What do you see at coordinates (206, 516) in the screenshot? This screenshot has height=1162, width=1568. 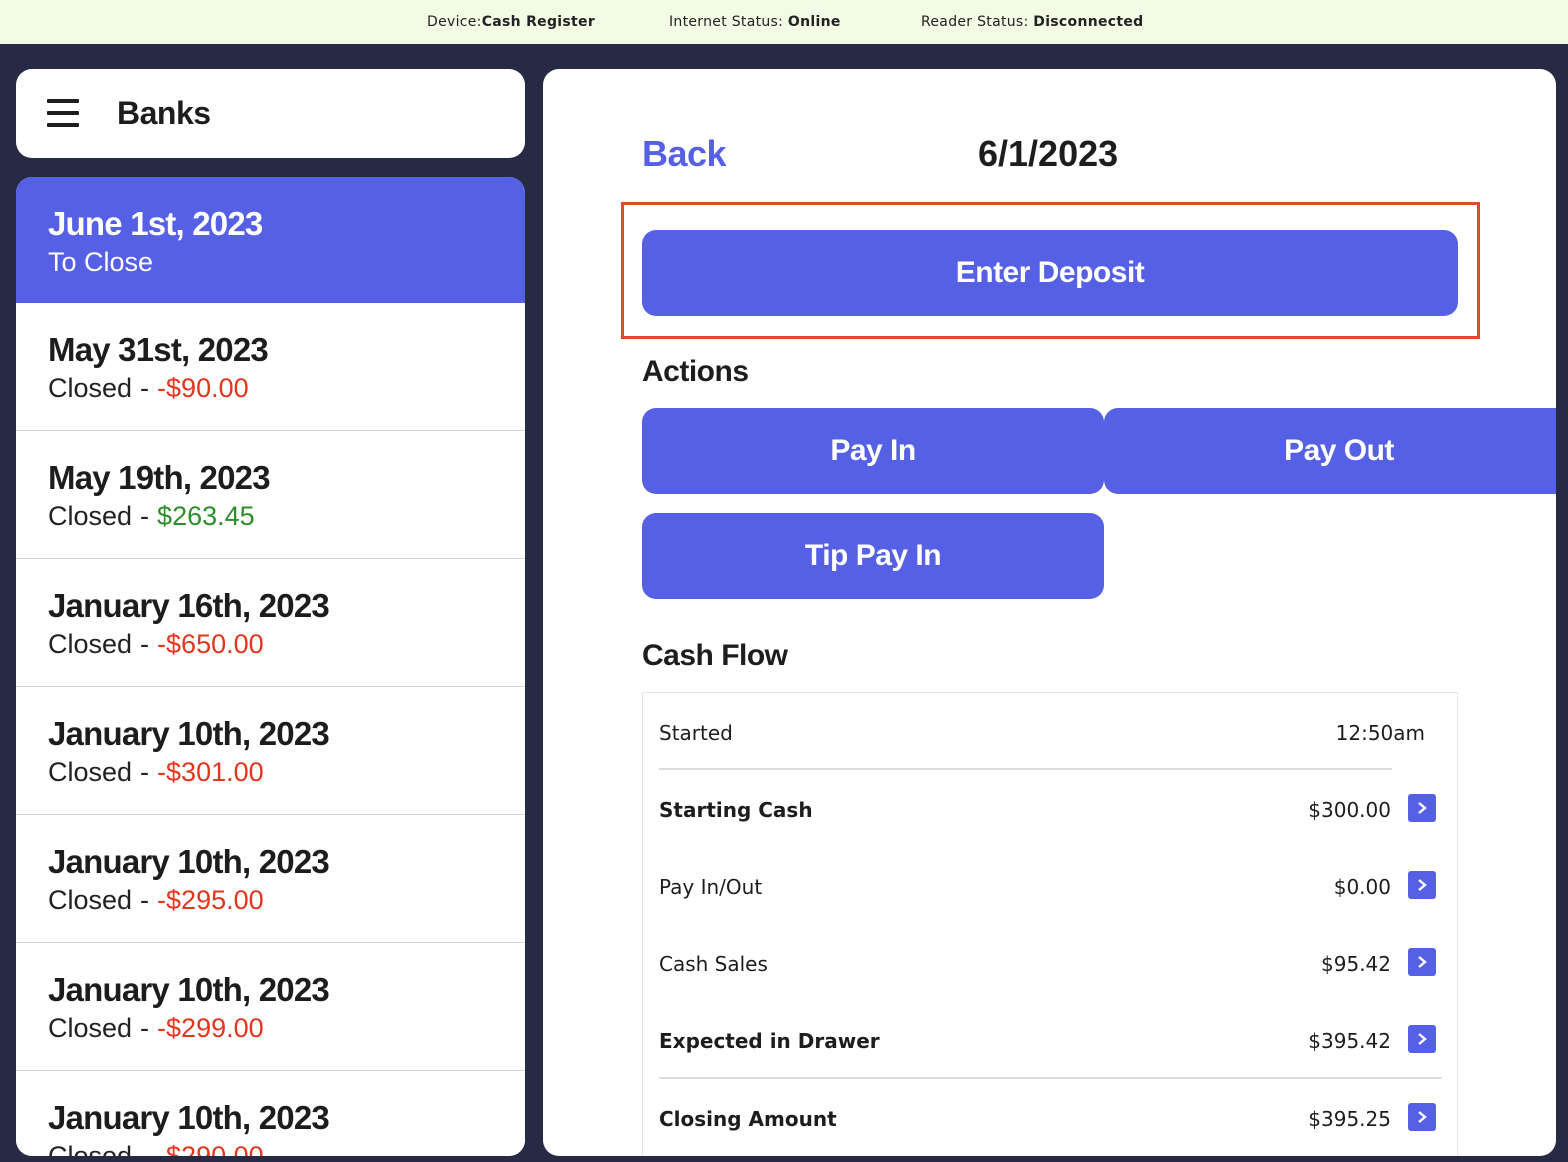 I see `bank-amount: $263.45` at bounding box center [206, 516].